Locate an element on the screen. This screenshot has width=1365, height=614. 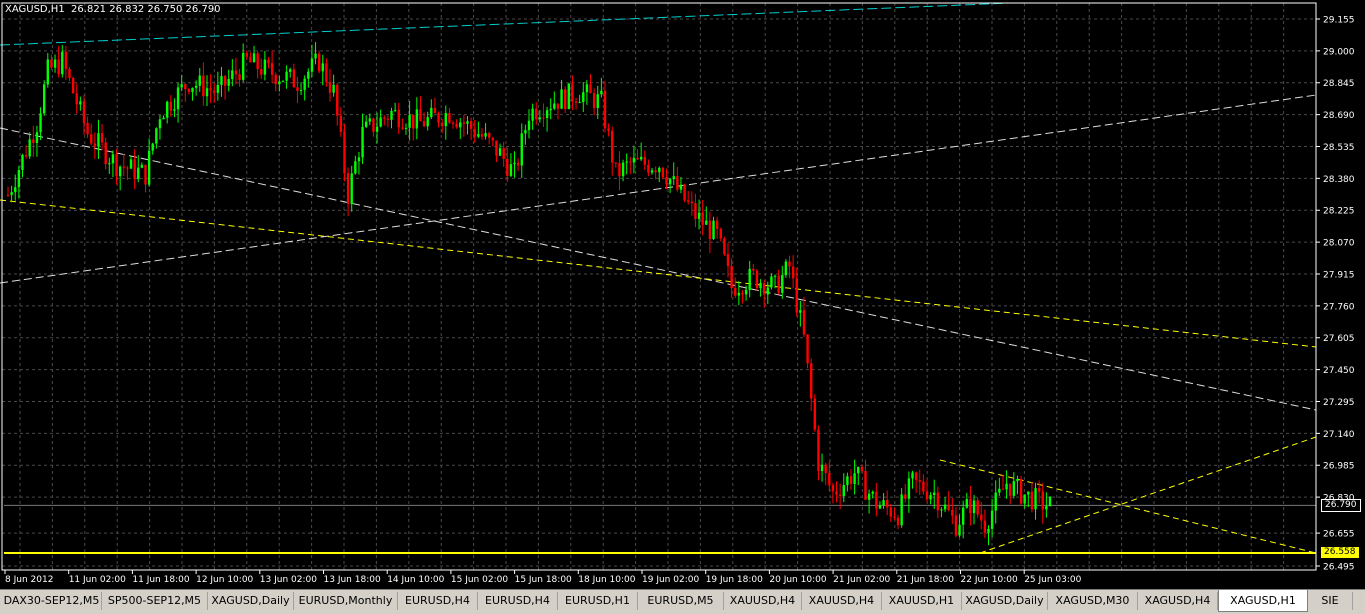
chart-tab: XAGUSD,M30 is located at coordinates (1093, 601).